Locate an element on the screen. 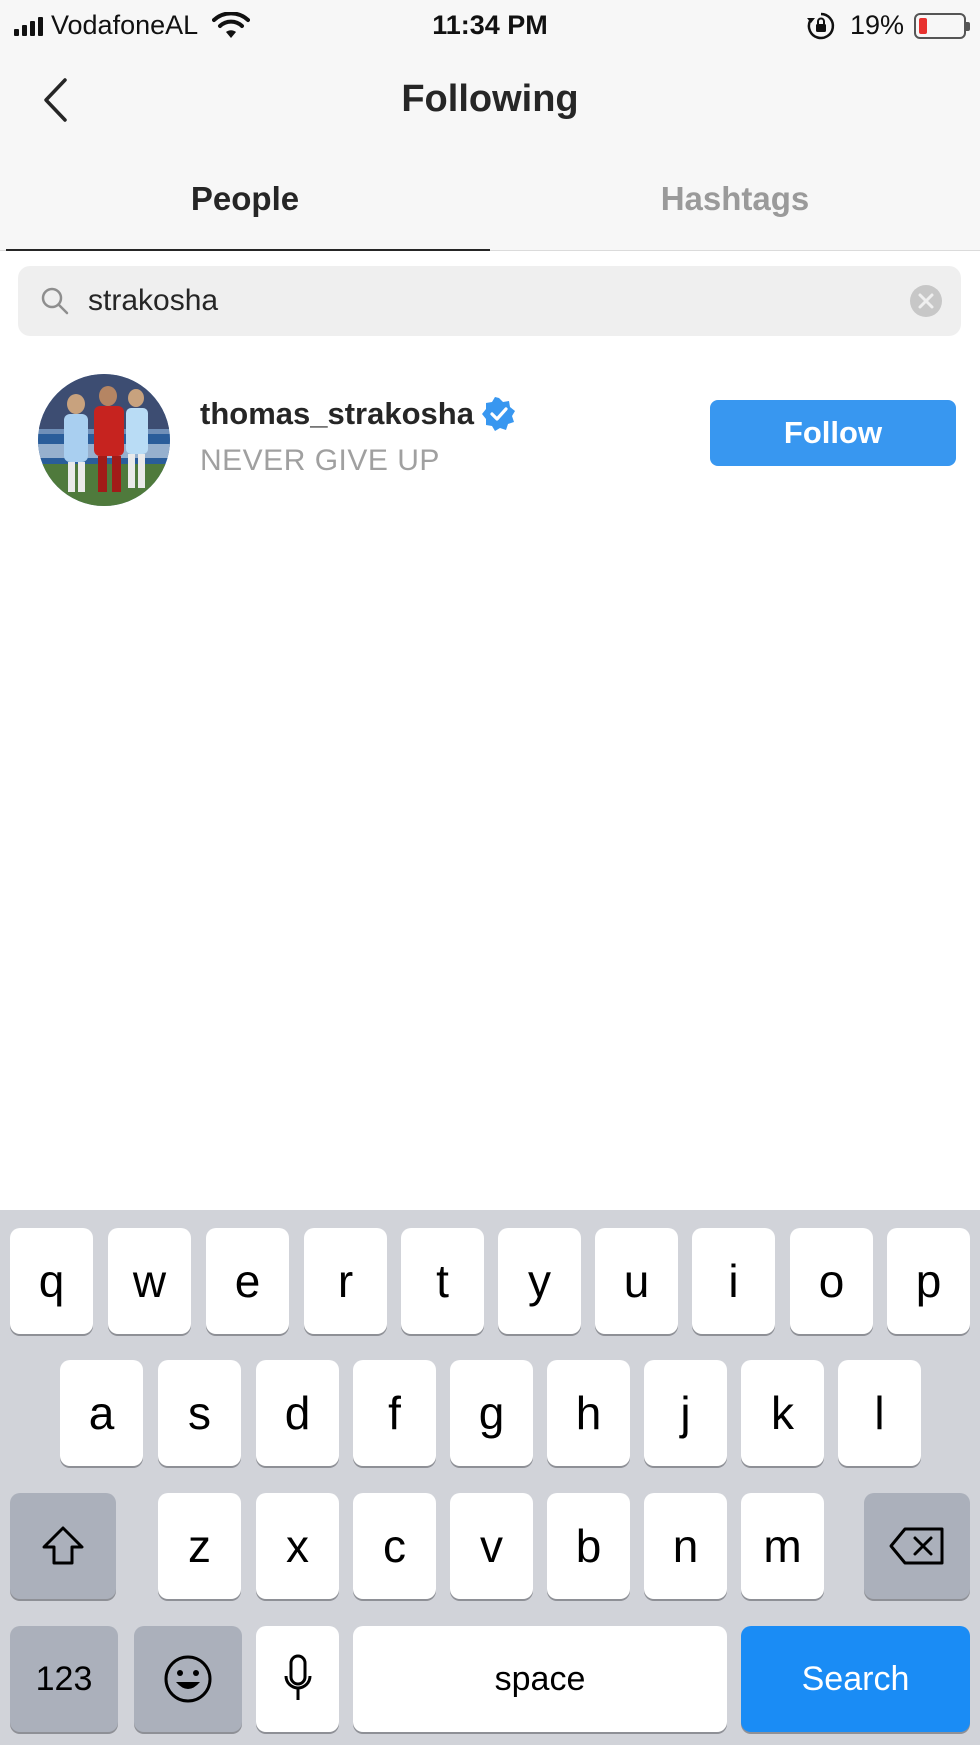 The image size is (980, 1745). dictation-key is located at coordinates (297, 1679).